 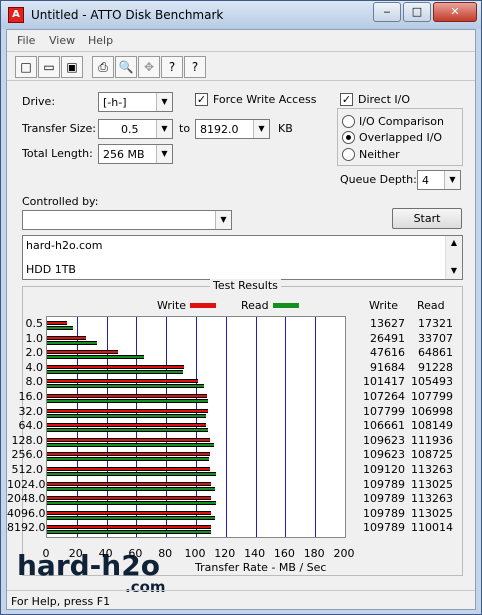 I want to click on total-length-value: 256 MB, so click(x=124, y=154).